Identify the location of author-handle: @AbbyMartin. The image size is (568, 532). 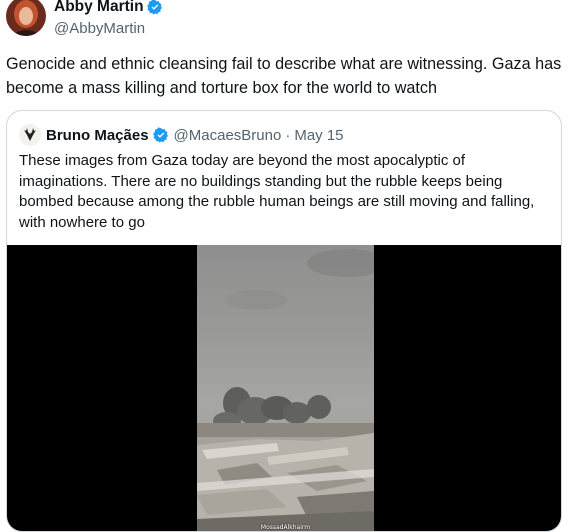
(108, 29).